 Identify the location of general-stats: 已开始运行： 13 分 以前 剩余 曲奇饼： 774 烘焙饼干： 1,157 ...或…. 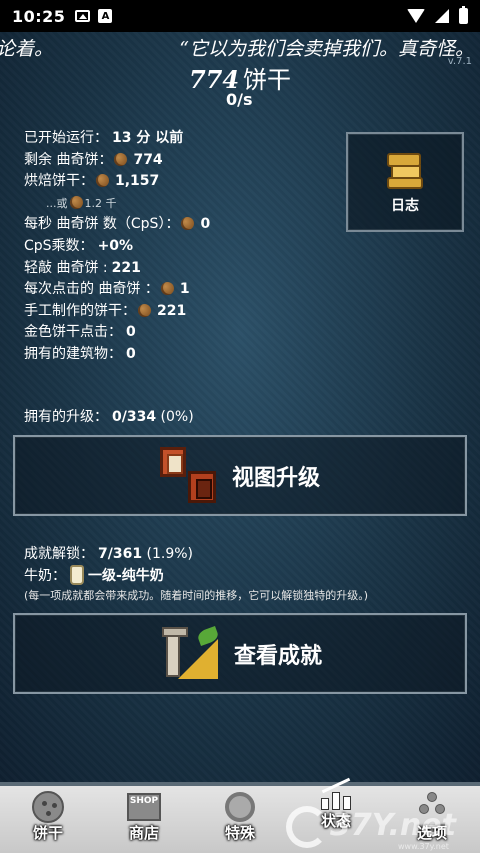
(117, 247).